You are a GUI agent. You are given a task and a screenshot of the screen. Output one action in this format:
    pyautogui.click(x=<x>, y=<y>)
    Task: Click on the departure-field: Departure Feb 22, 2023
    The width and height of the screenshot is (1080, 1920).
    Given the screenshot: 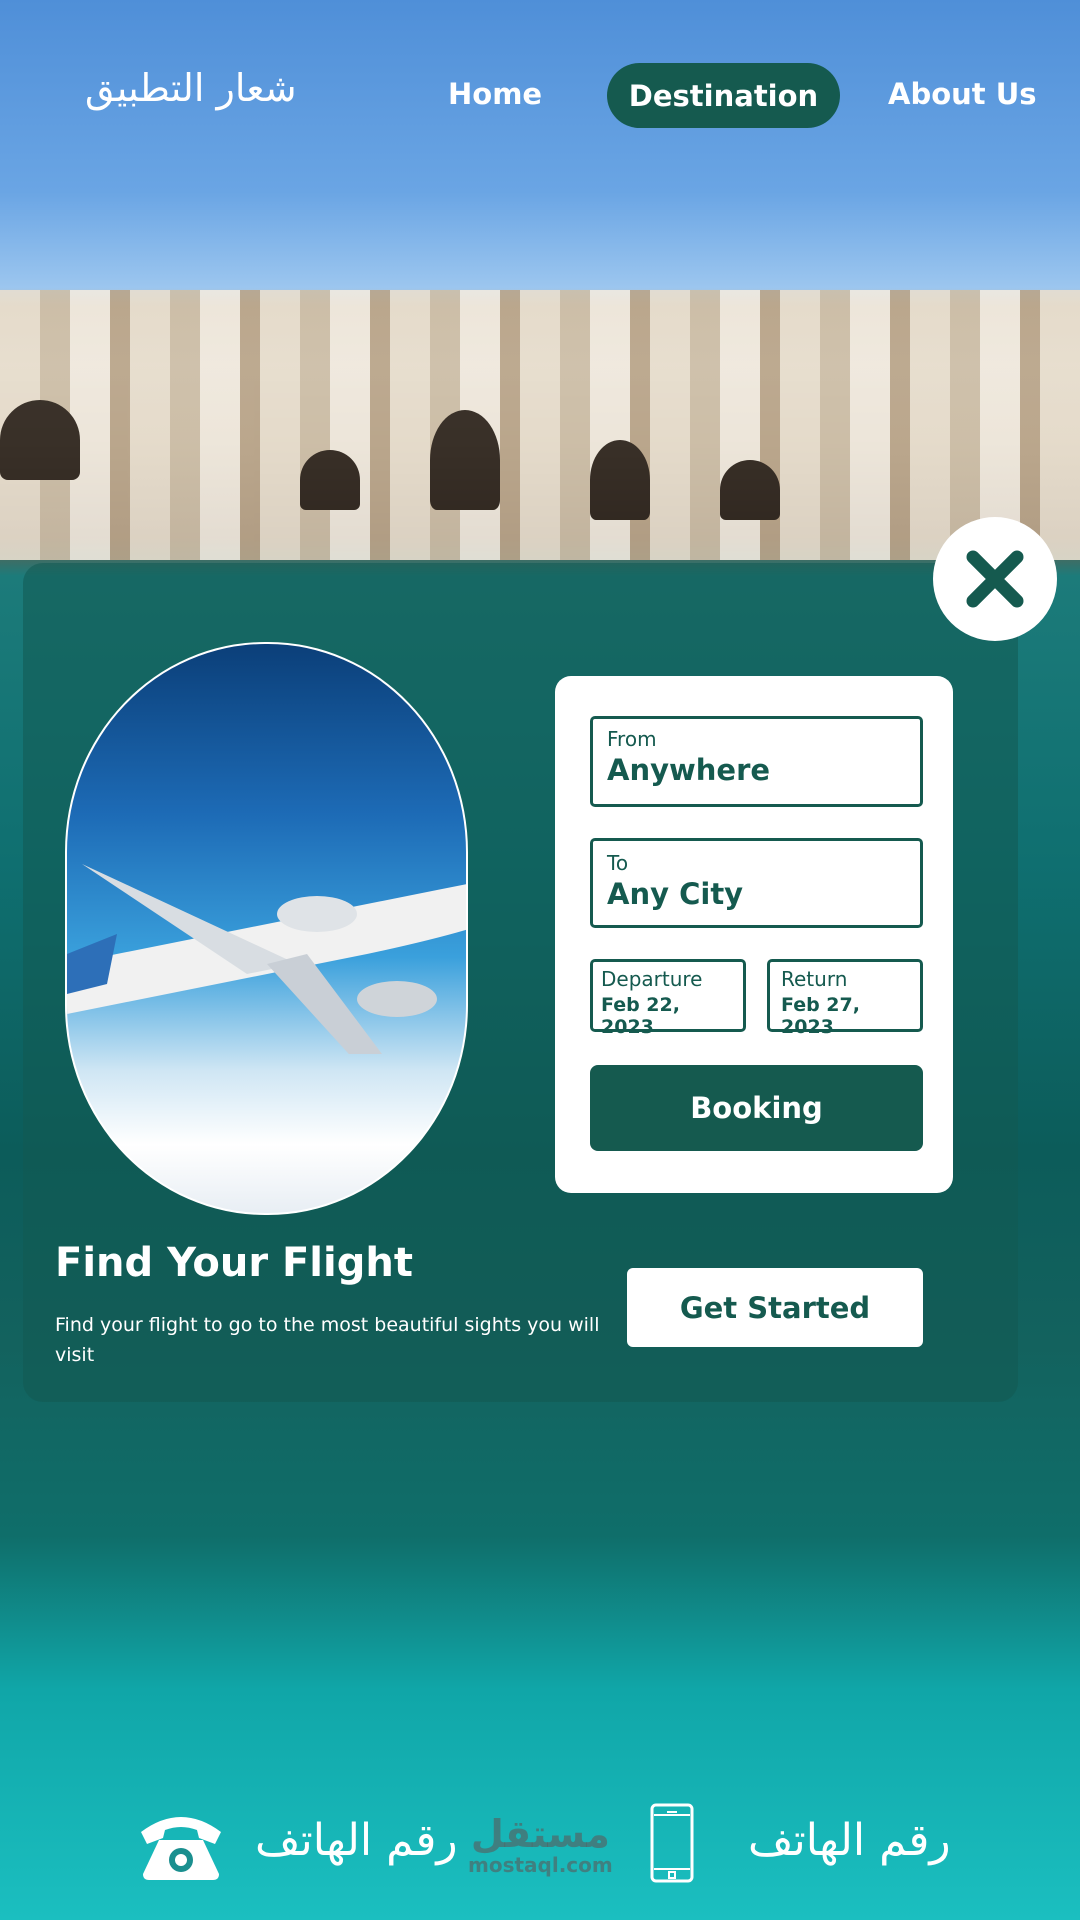 What is the action you would take?
    pyautogui.click(x=668, y=998)
    